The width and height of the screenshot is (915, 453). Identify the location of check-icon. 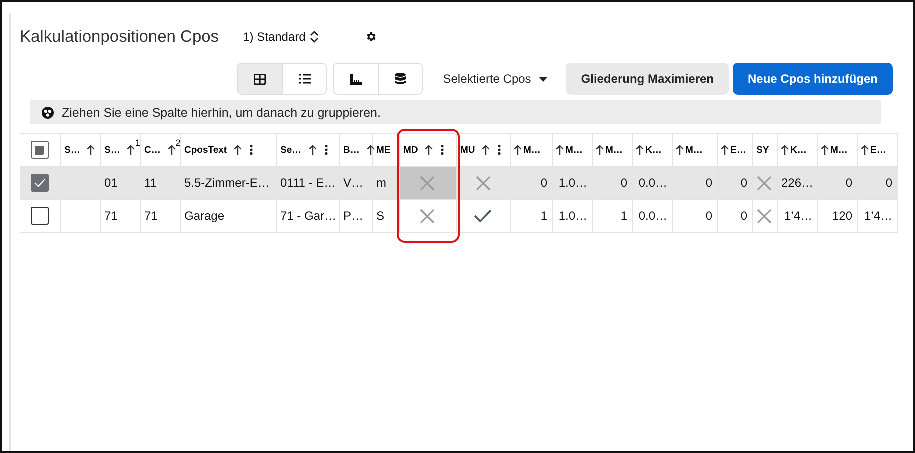
(40, 183).